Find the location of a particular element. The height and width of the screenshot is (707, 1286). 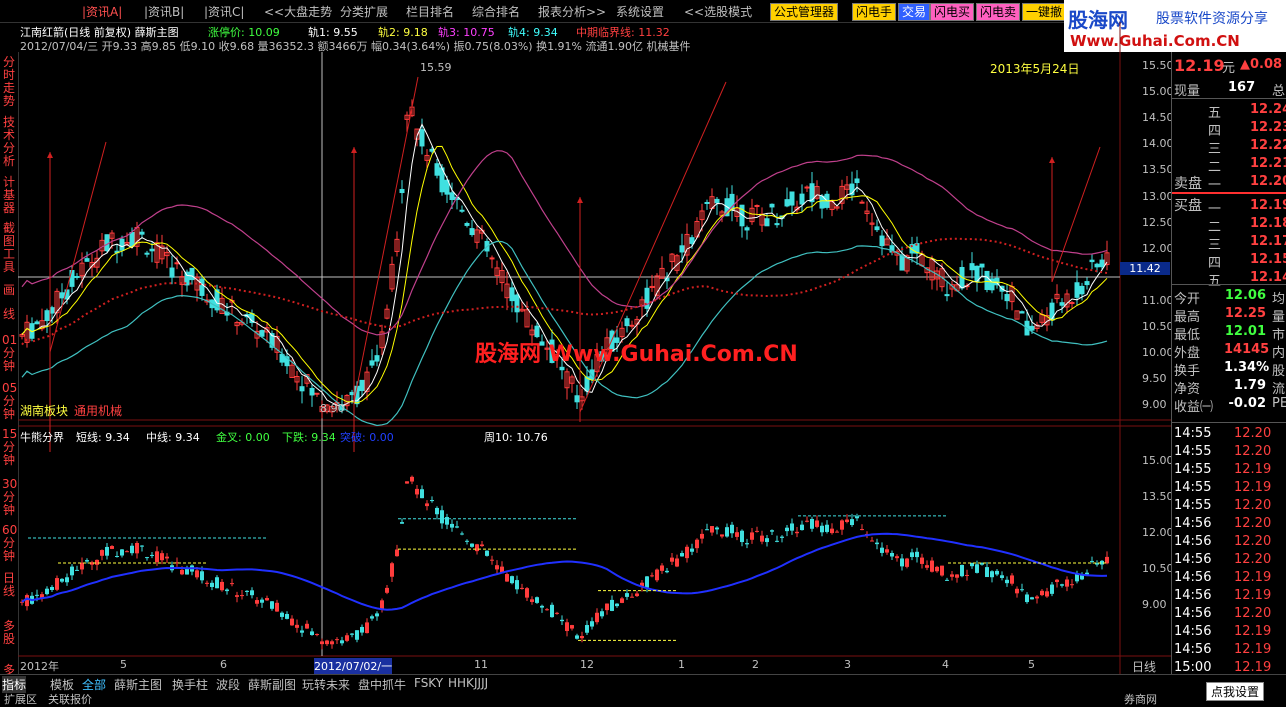

x-tick: 2012年 is located at coordinates (39, 666).